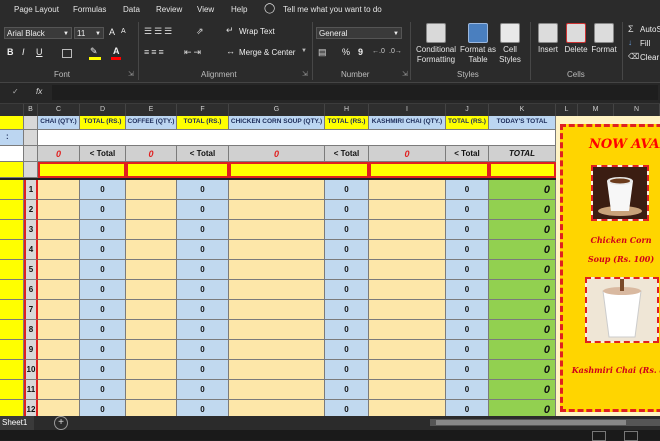  Describe the element at coordinates (151, 110) in the screenshot. I see `column-header-e: E` at that location.